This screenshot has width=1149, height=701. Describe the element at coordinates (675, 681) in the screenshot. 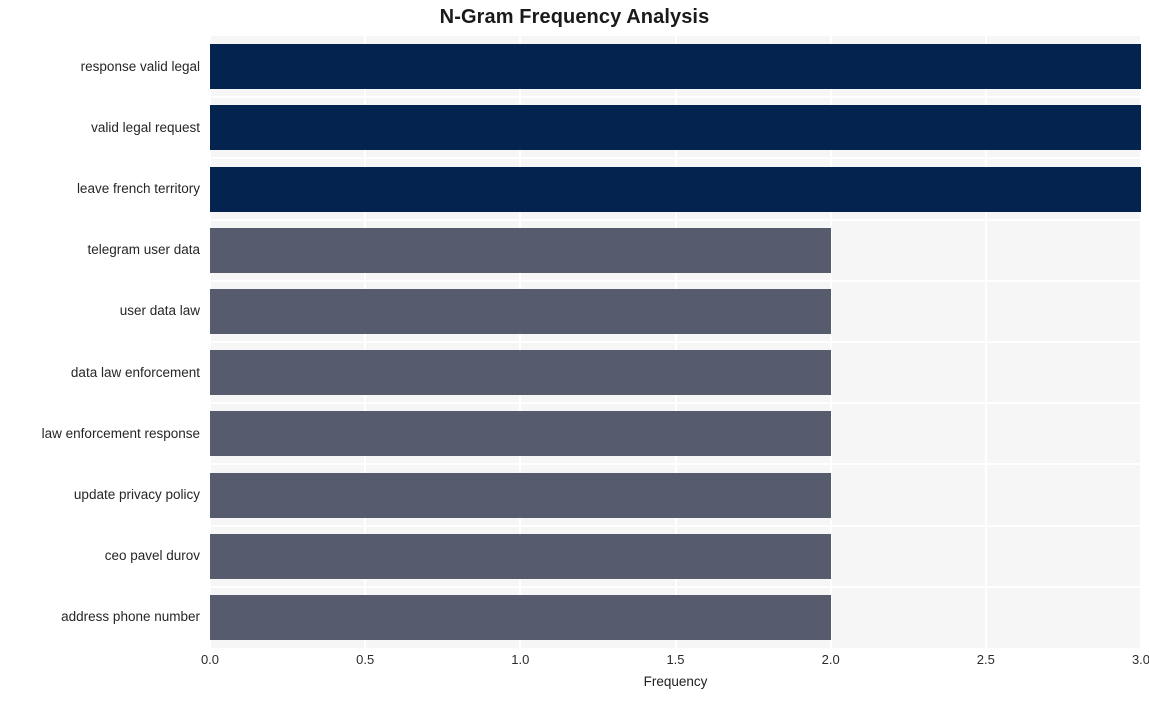

I see `x-axis-label: Frequency` at that location.